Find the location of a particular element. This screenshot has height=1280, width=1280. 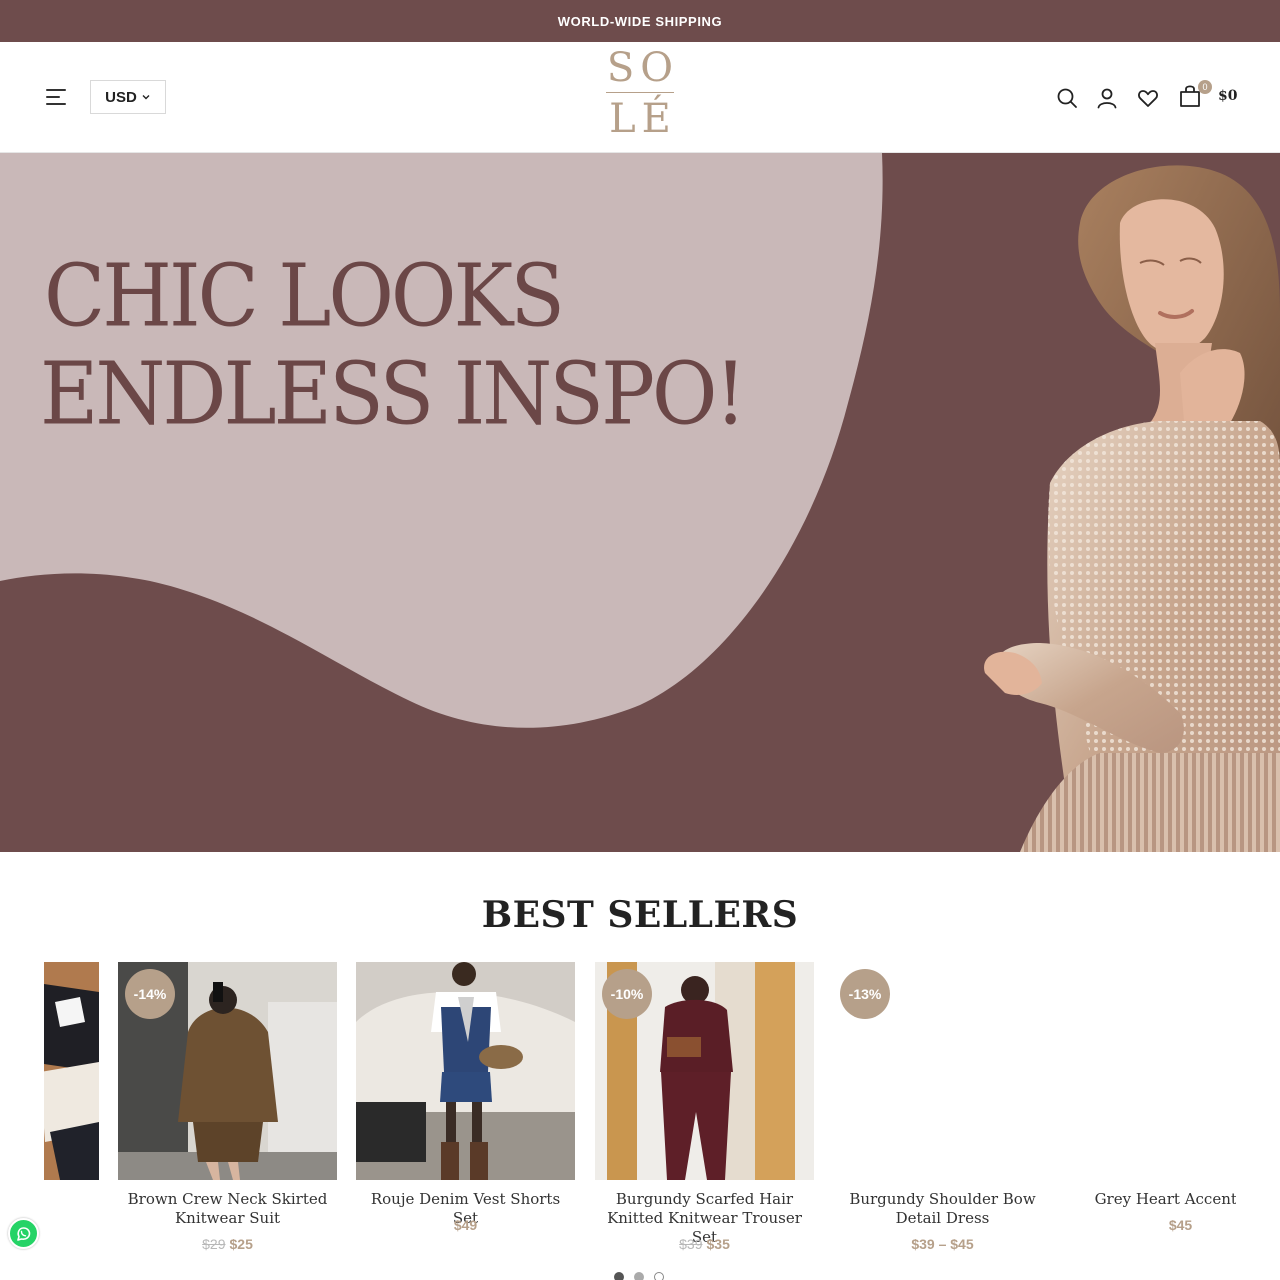

product-card is located at coordinates (71, 1112).